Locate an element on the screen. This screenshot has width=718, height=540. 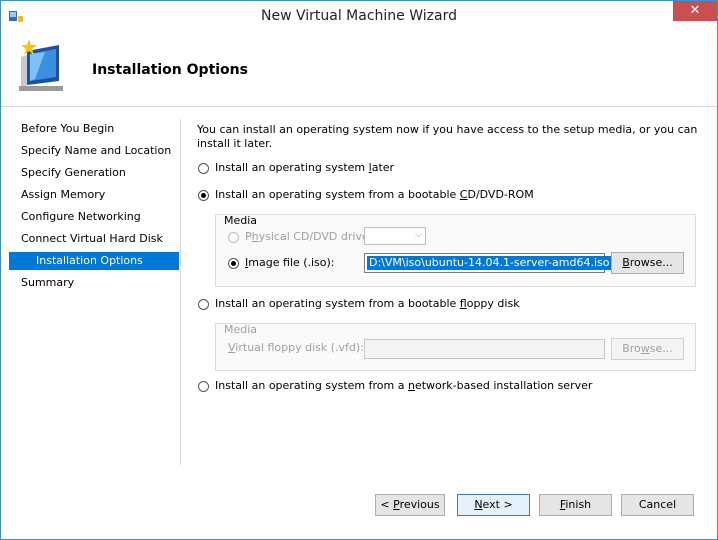
radio-install-later-circle is located at coordinates (203, 168).